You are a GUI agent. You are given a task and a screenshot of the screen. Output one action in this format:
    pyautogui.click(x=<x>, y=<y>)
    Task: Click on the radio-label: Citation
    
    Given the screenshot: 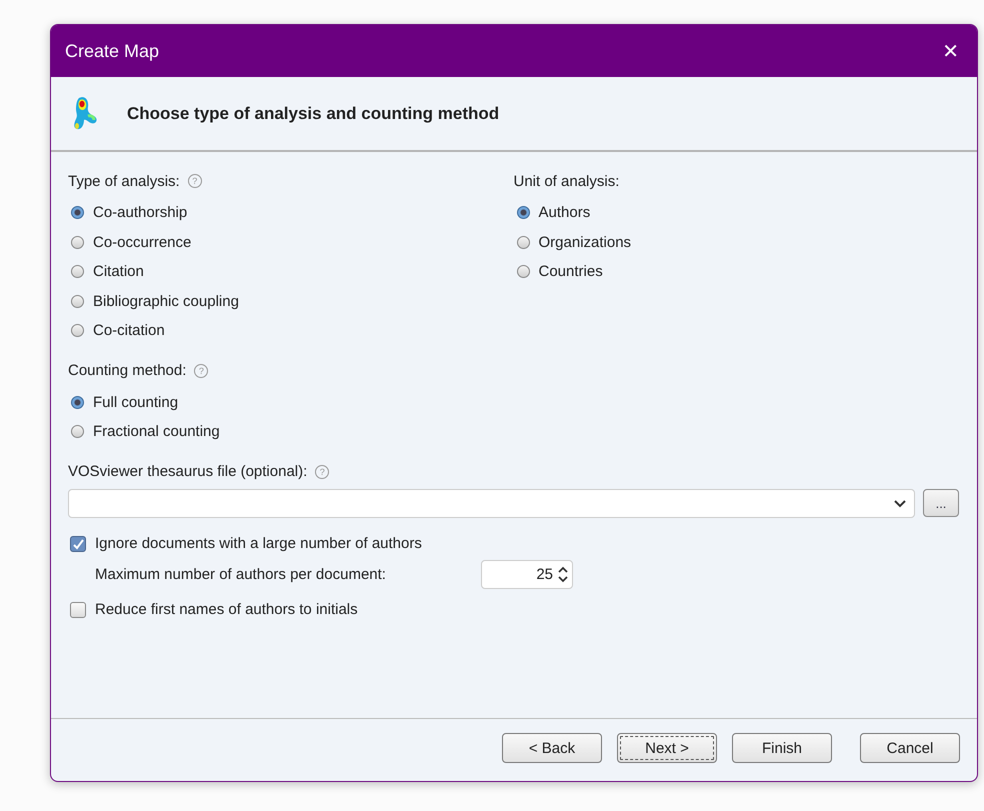 What is the action you would take?
    pyautogui.click(x=118, y=271)
    